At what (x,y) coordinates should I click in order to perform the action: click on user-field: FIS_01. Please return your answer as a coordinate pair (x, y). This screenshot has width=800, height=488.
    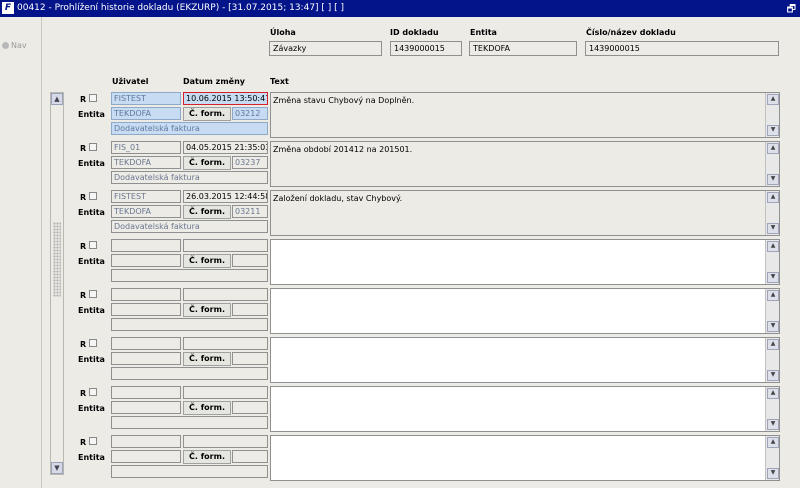
    Looking at the image, I should click on (146, 147).